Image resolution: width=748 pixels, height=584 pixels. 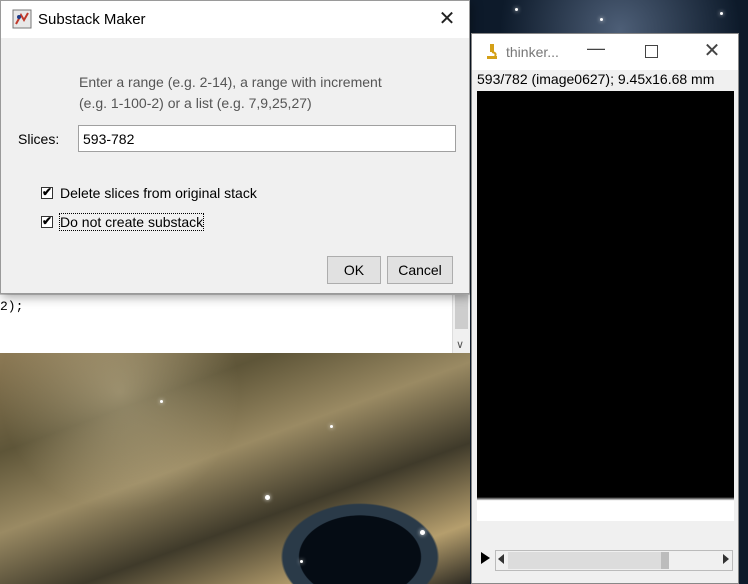 What do you see at coordinates (596, 79) in the screenshot?
I see `image-info-line: 593/782 (image0627); 9.45x16.68 mm` at bounding box center [596, 79].